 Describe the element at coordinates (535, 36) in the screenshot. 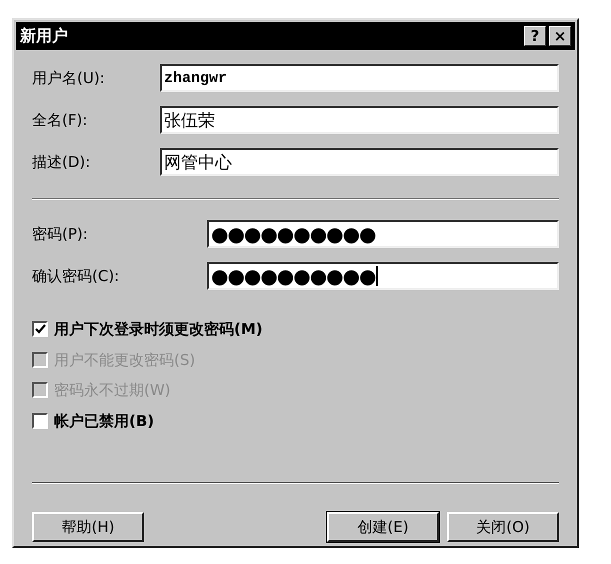

I see `help-button: ?` at that location.